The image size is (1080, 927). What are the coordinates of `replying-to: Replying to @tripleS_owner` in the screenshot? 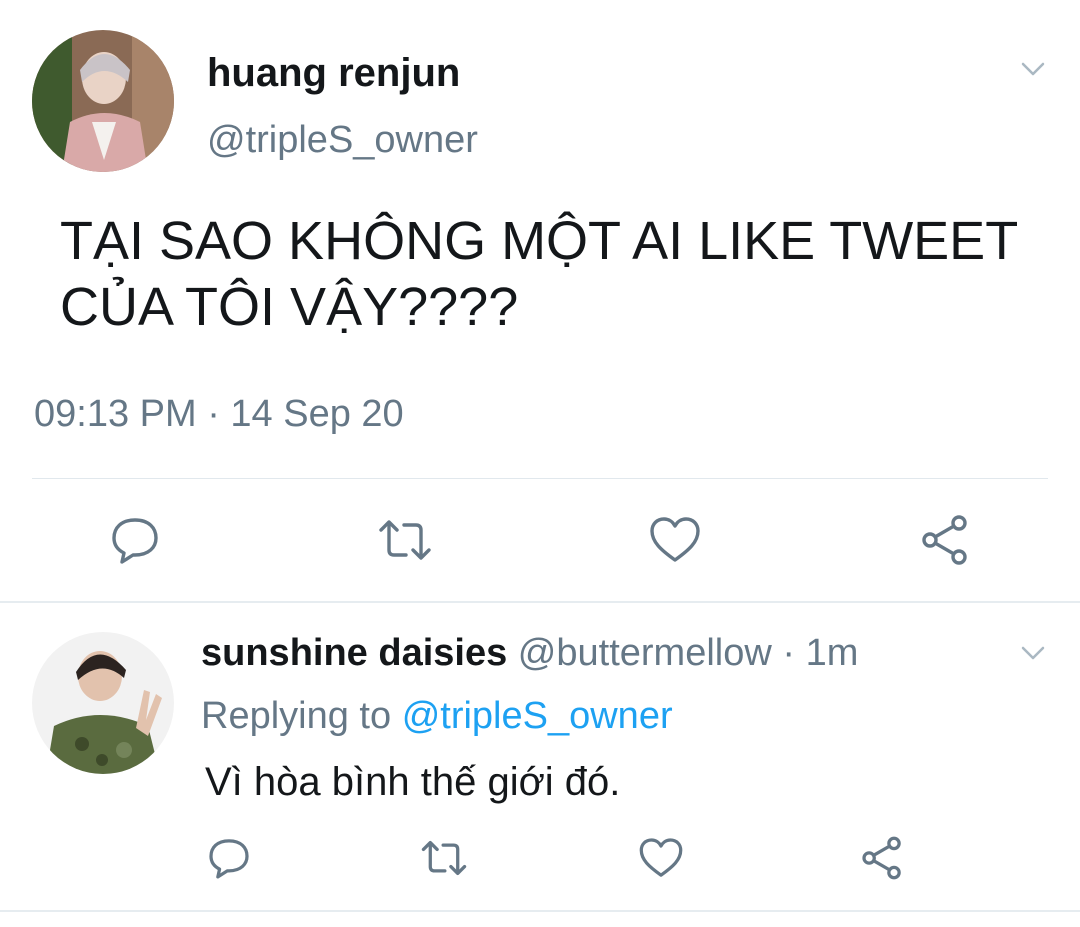 It's located at (437, 716).